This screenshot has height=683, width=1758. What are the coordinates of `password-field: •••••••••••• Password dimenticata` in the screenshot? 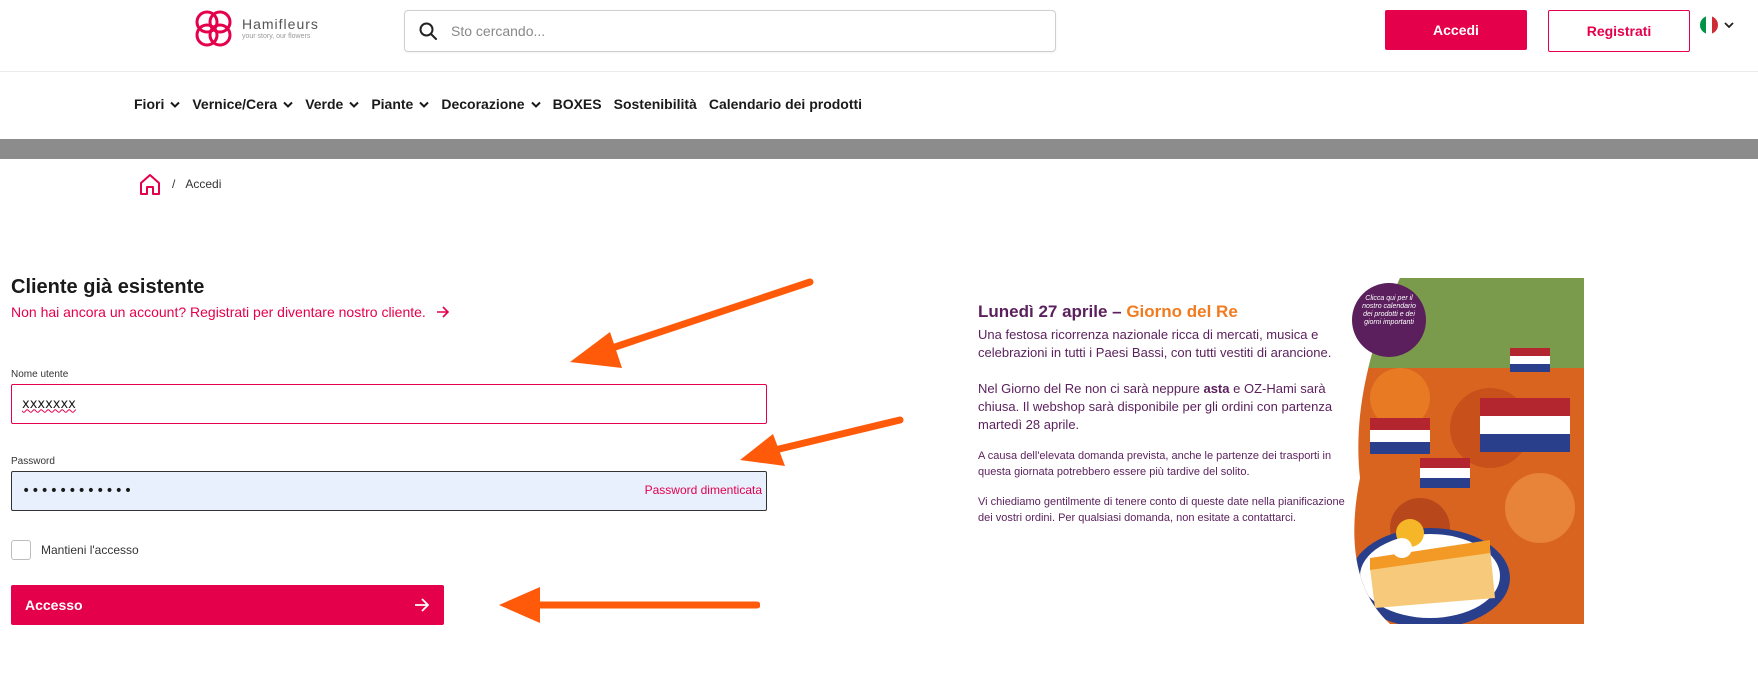 It's located at (389, 491).